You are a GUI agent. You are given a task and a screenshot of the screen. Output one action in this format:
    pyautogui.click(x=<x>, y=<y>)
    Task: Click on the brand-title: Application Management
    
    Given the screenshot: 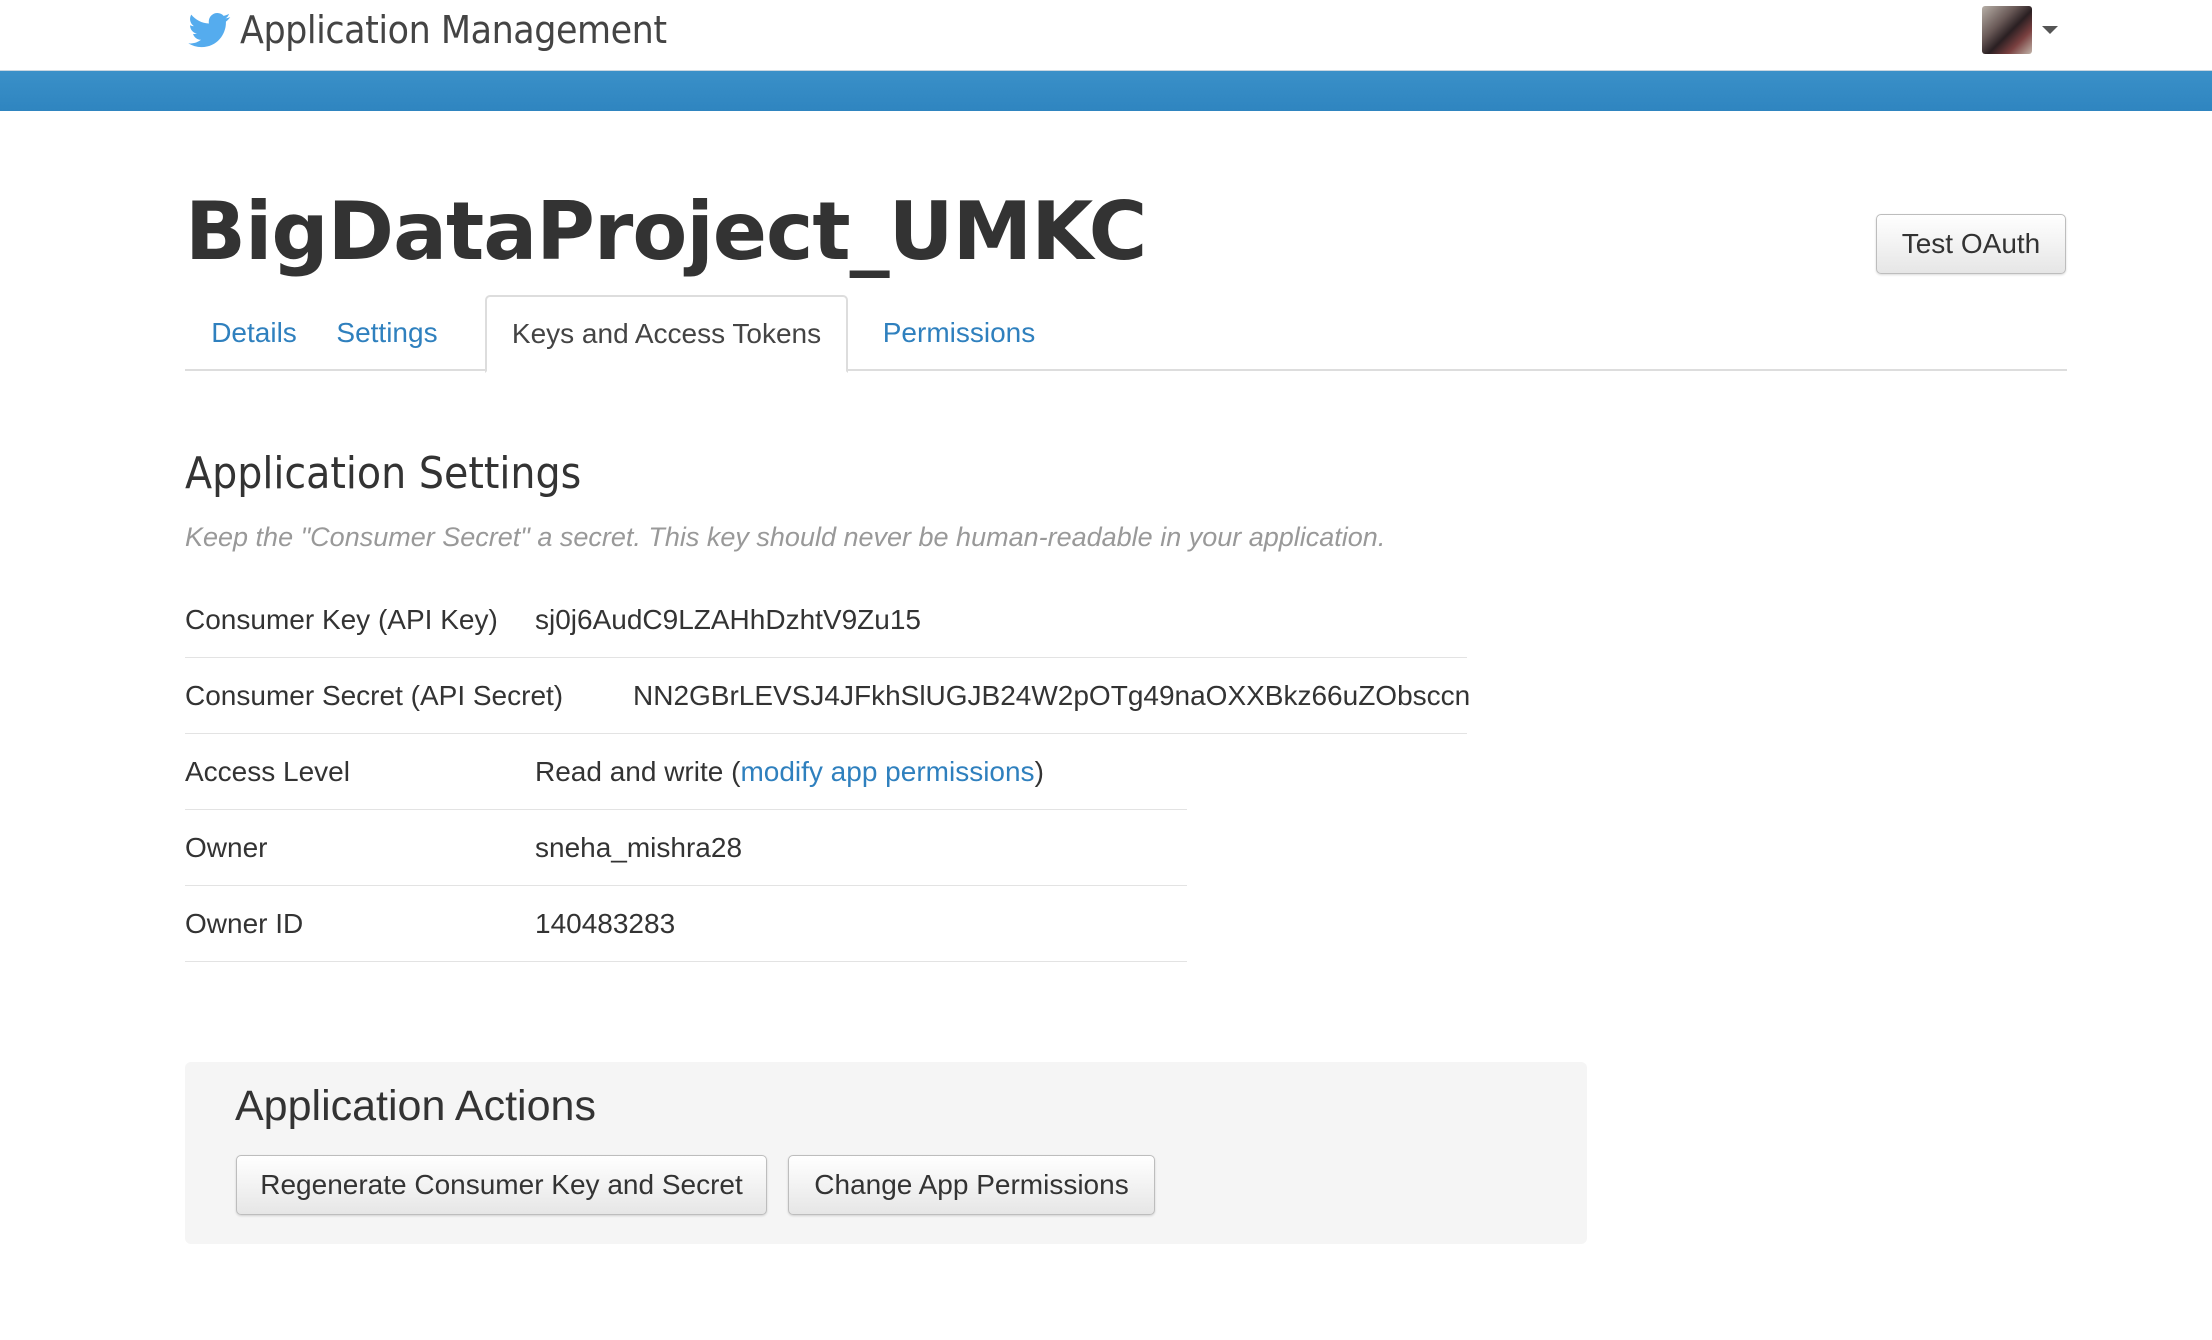 What is the action you would take?
    pyautogui.click(x=453, y=30)
    